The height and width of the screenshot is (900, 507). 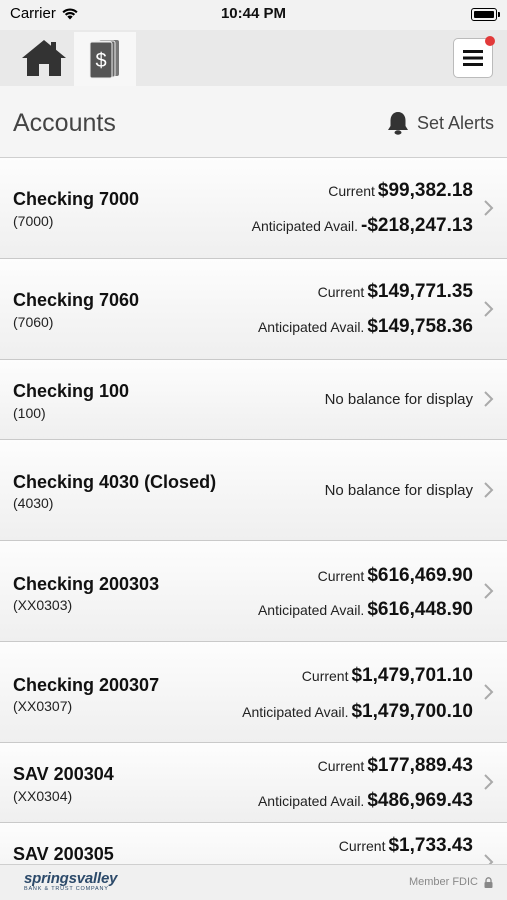 I want to click on home-icon, so click(x=44, y=58).